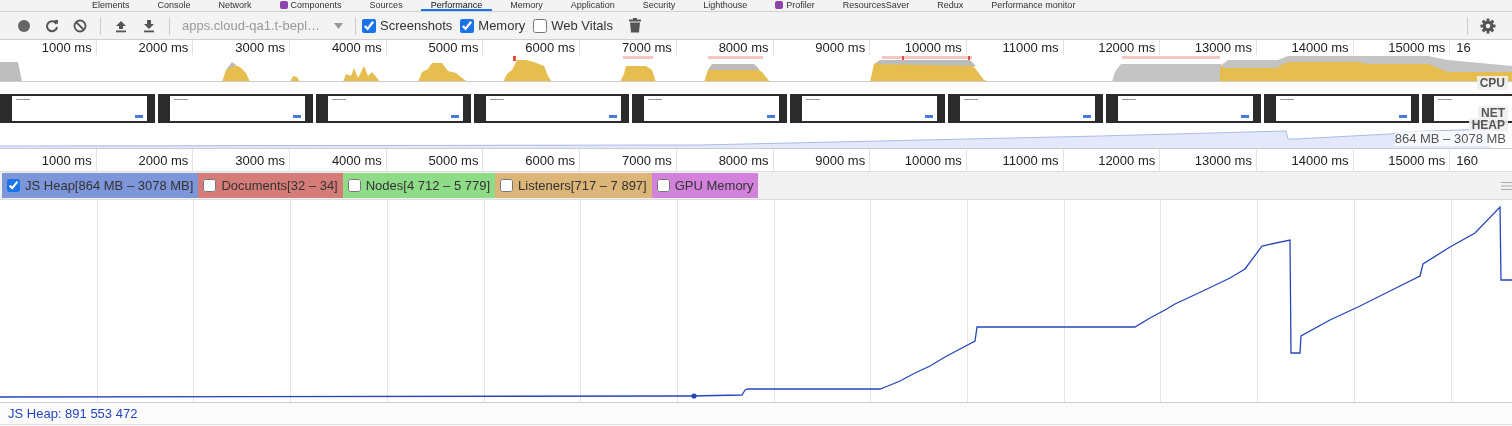 Image resolution: width=1512 pixels, height=426 pixels. What do you see at coordinates (1463, 47) in the screenshot?
I see `time-label: 16` at bounding box center [1463, 47].